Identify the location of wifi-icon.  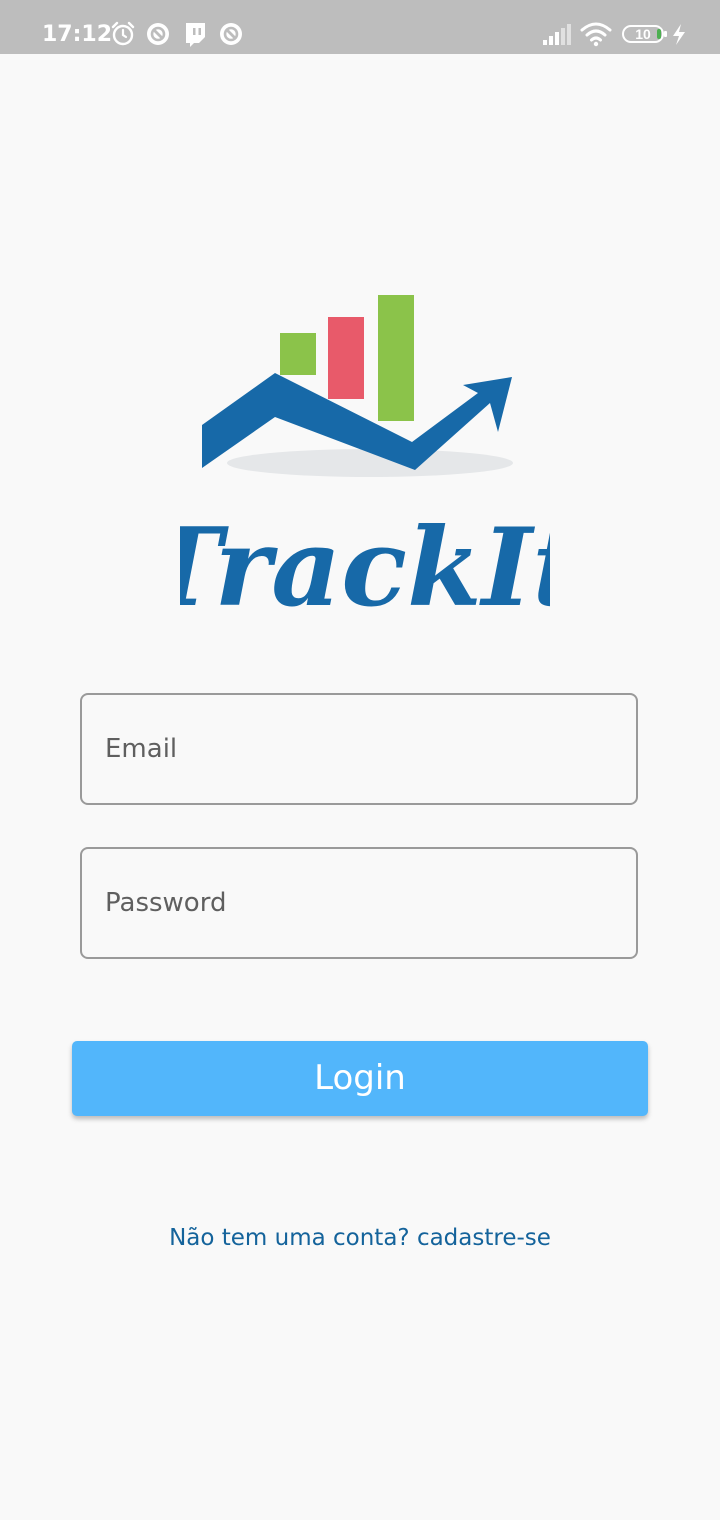
(596, 34).